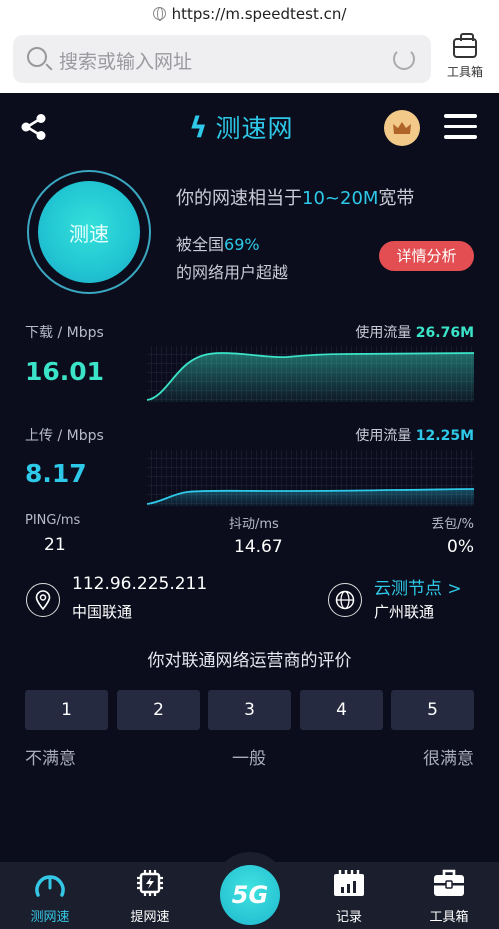 Image resolution: width=499 pixels, height=929 pixels. Describe the element at coordinates (310, 478) in the screenshot. I see `upload-chart` at that location.